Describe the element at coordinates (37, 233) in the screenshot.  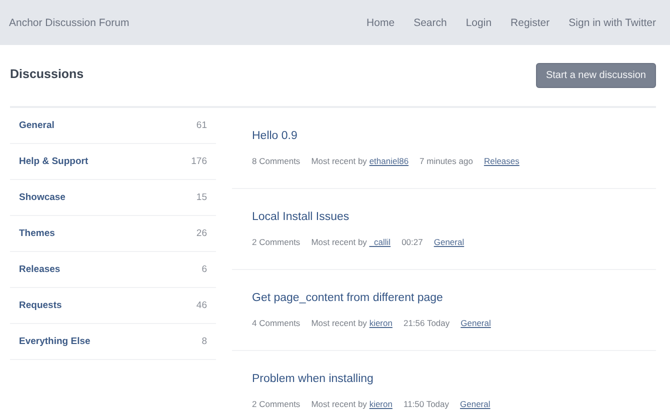
I see `category-link: Themes` at that location.